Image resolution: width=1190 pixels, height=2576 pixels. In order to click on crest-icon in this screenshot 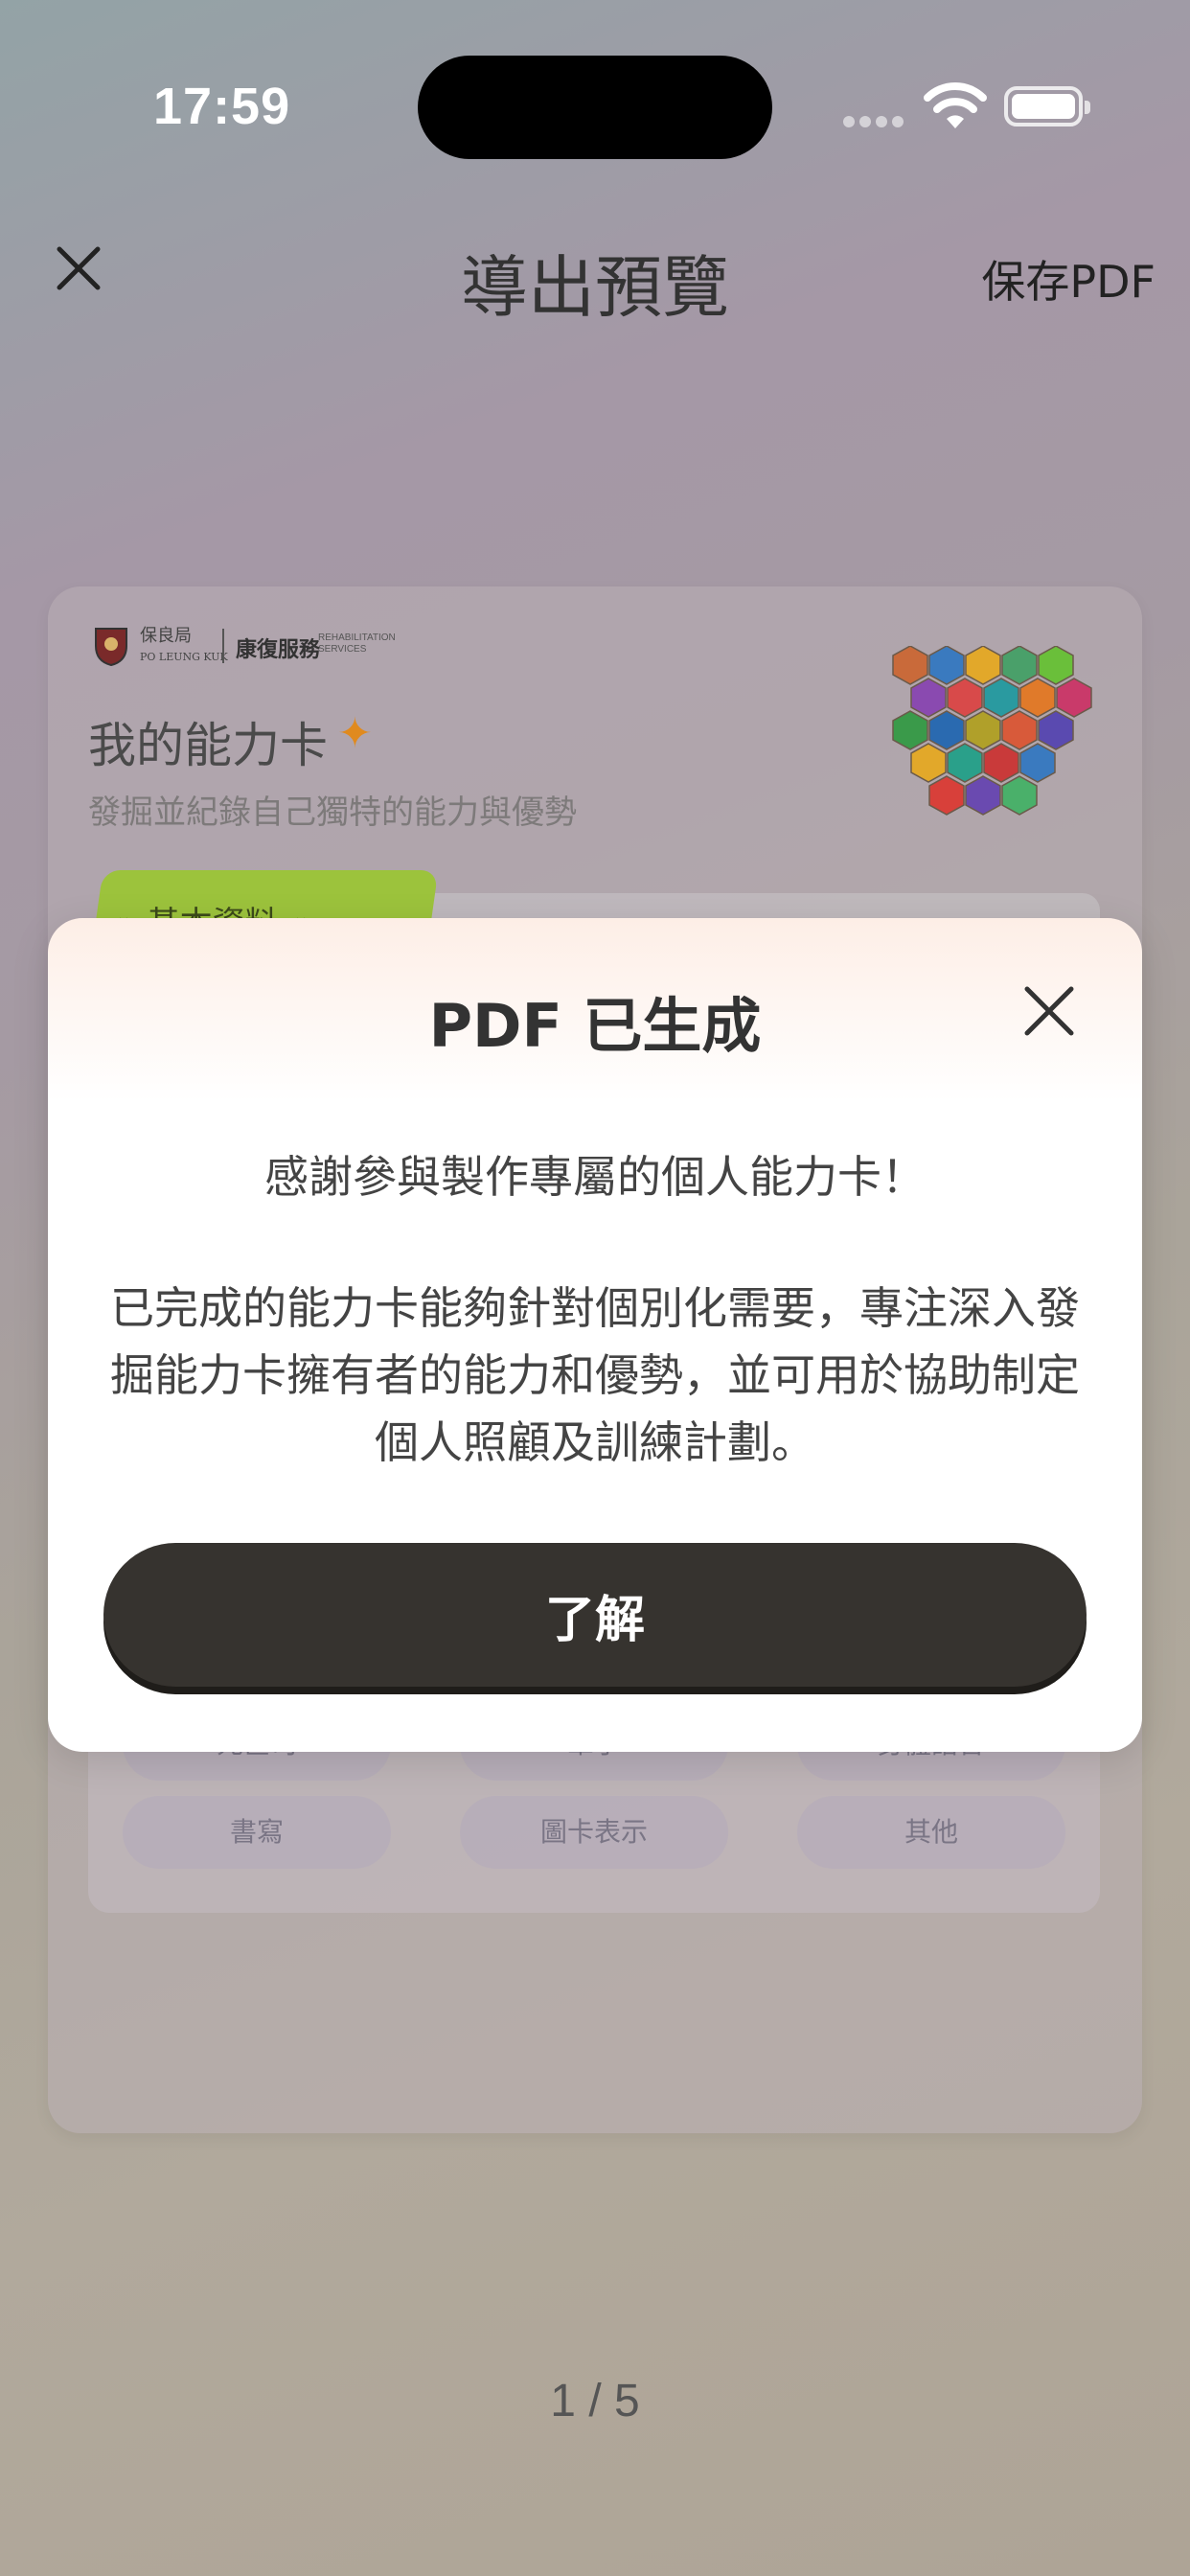, I will do `click(111, 647)`.